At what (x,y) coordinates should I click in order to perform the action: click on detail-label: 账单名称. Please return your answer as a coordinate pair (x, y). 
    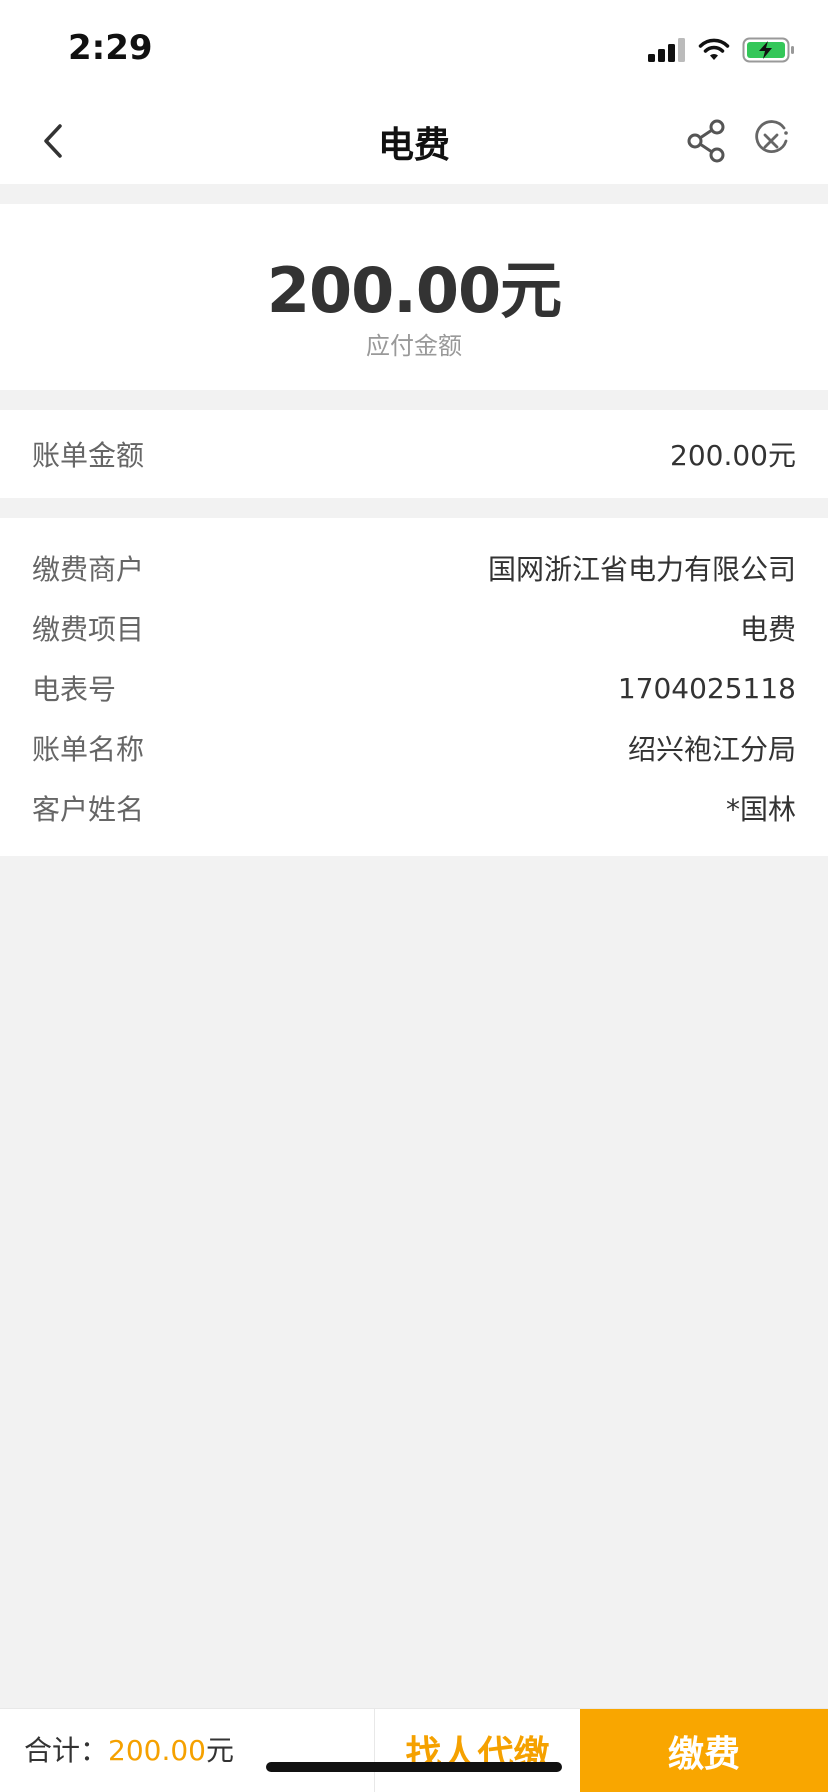
    Looking at the image, I should click on (88, 749).